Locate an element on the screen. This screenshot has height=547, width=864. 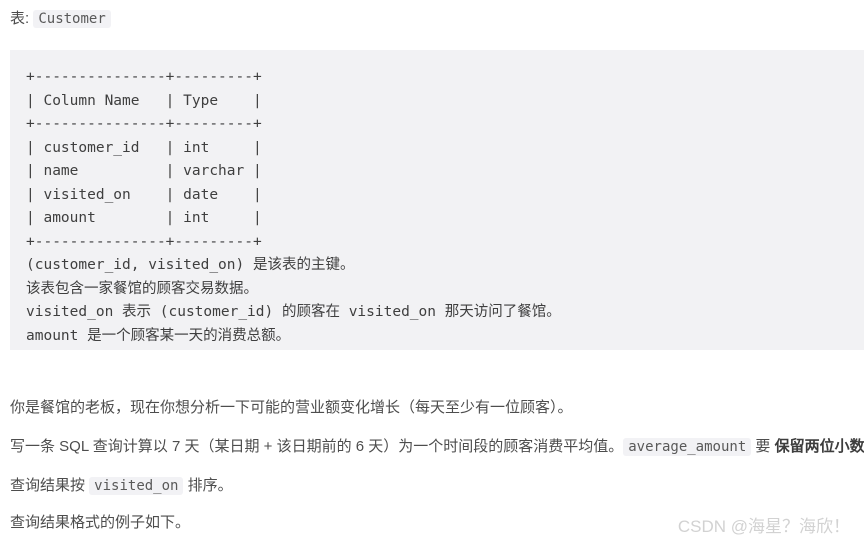
paragraph-order-by: 查询结果按 visited_on 排序。 is located at coordinates (121, 486).